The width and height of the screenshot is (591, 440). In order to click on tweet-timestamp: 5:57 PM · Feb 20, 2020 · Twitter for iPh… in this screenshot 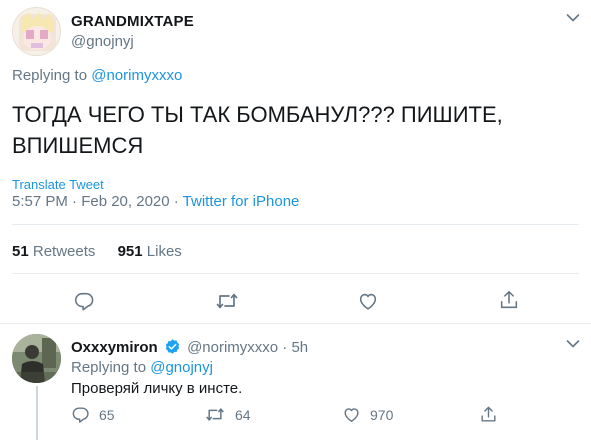, I will do `click(155, 201)`.